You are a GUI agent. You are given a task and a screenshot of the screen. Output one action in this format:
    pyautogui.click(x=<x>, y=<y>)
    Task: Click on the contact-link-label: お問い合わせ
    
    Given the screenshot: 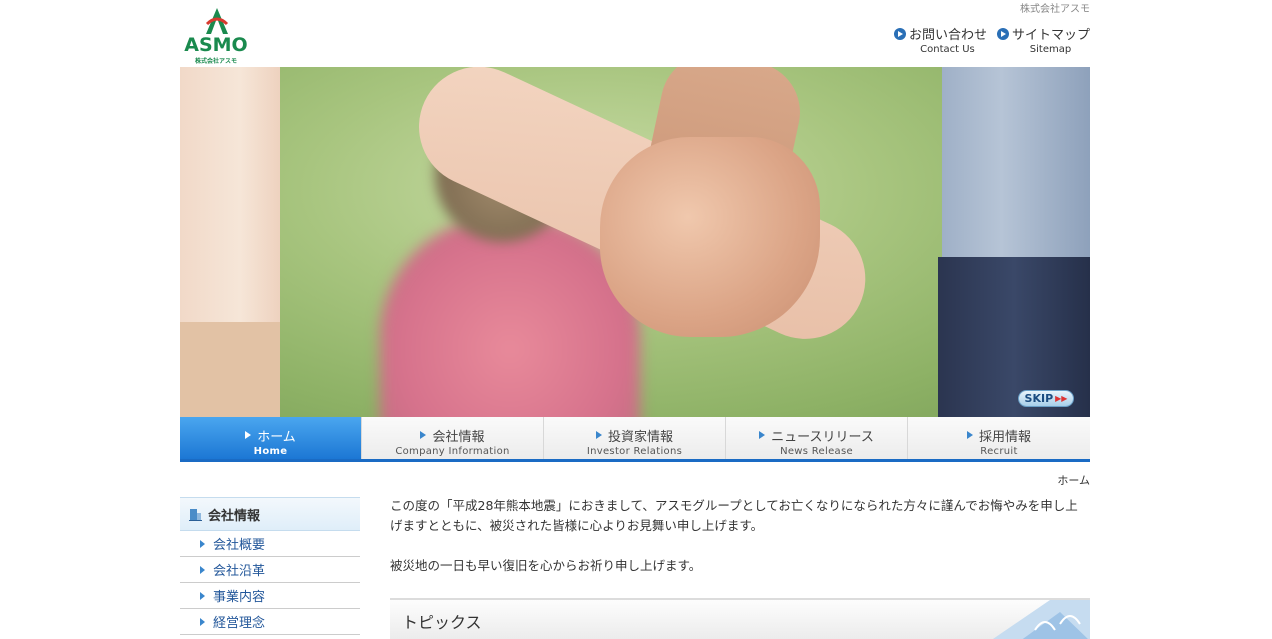 What is the action you would take?
    pyautogui.click(x=947, y=35)
    